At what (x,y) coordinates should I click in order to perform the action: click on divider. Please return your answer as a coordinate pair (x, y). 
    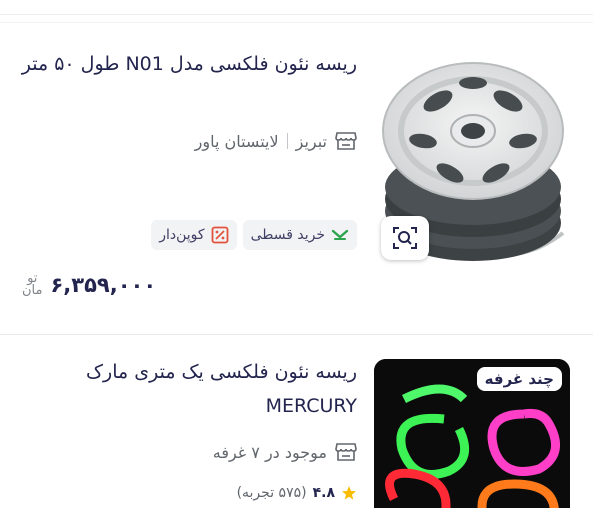
    Looking at the image, I should click on (296, 14).